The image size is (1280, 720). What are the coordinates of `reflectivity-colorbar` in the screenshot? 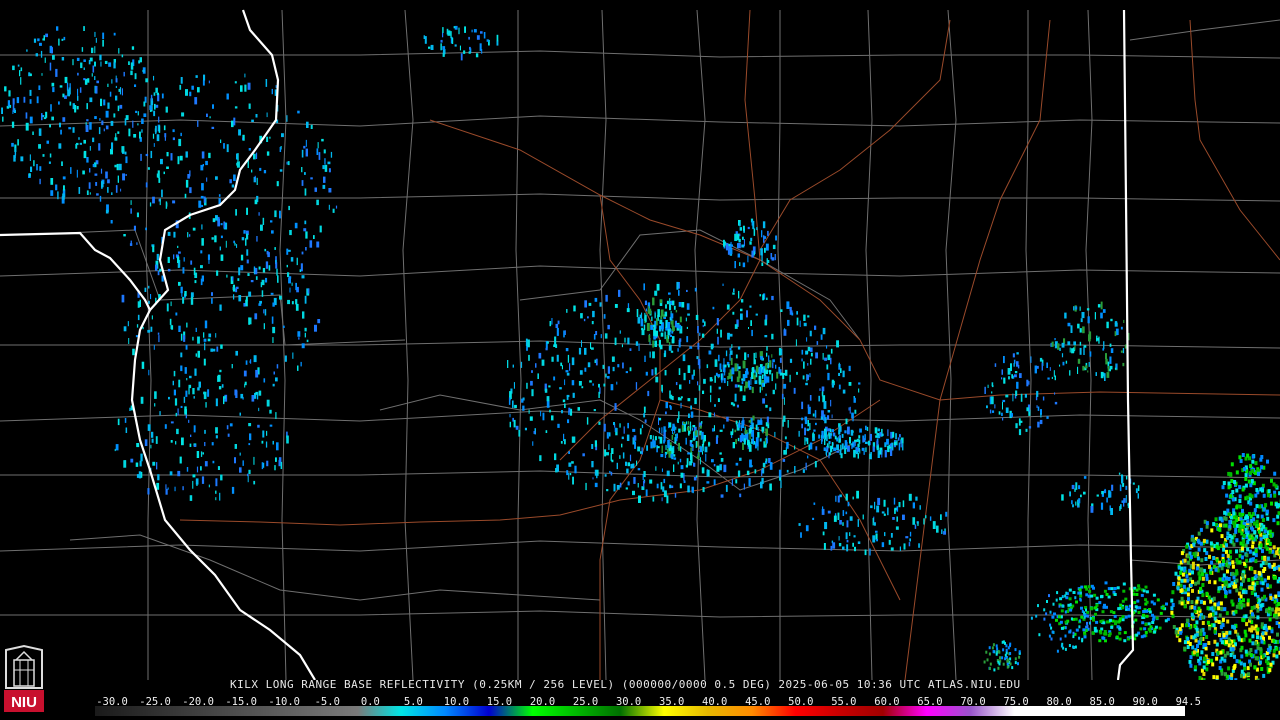 It's located at (640, 711).